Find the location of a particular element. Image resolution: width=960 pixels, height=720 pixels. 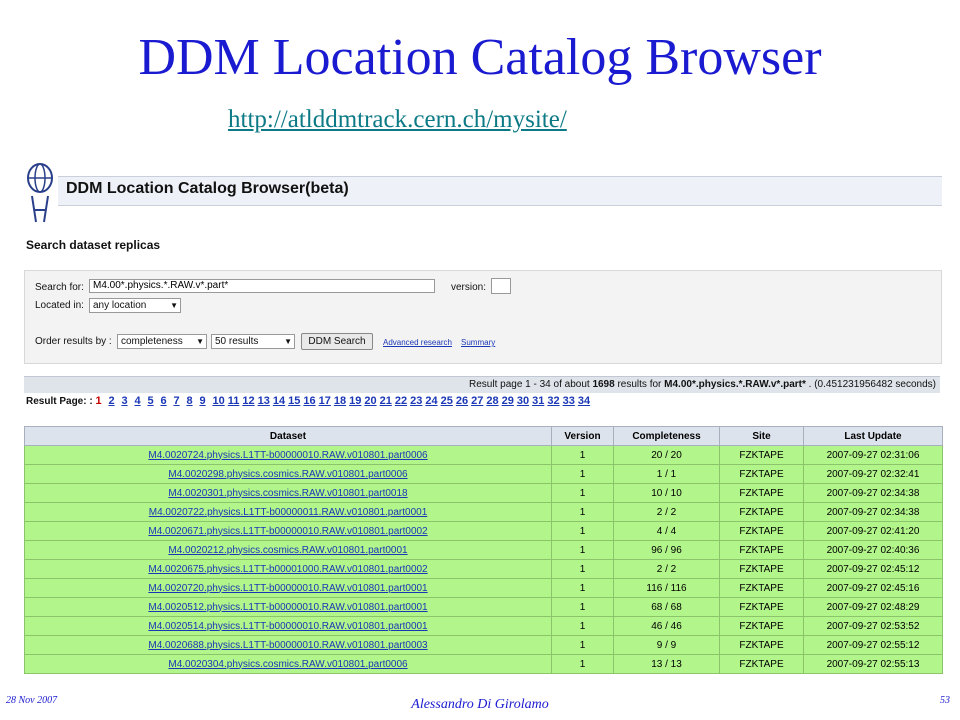

page-link: 25 is located at coordinates (447, 401).